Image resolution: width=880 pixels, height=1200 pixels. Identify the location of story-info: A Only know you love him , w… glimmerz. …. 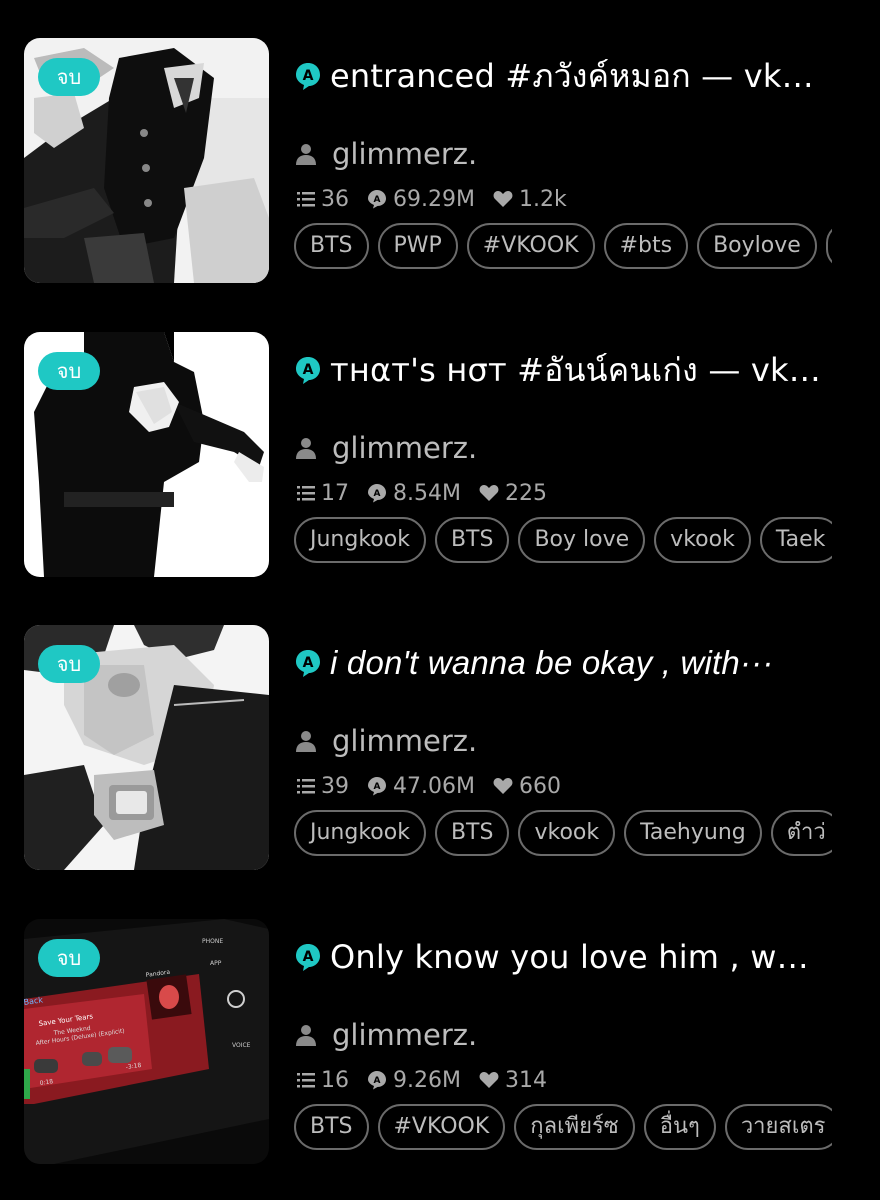
(575, 1041).